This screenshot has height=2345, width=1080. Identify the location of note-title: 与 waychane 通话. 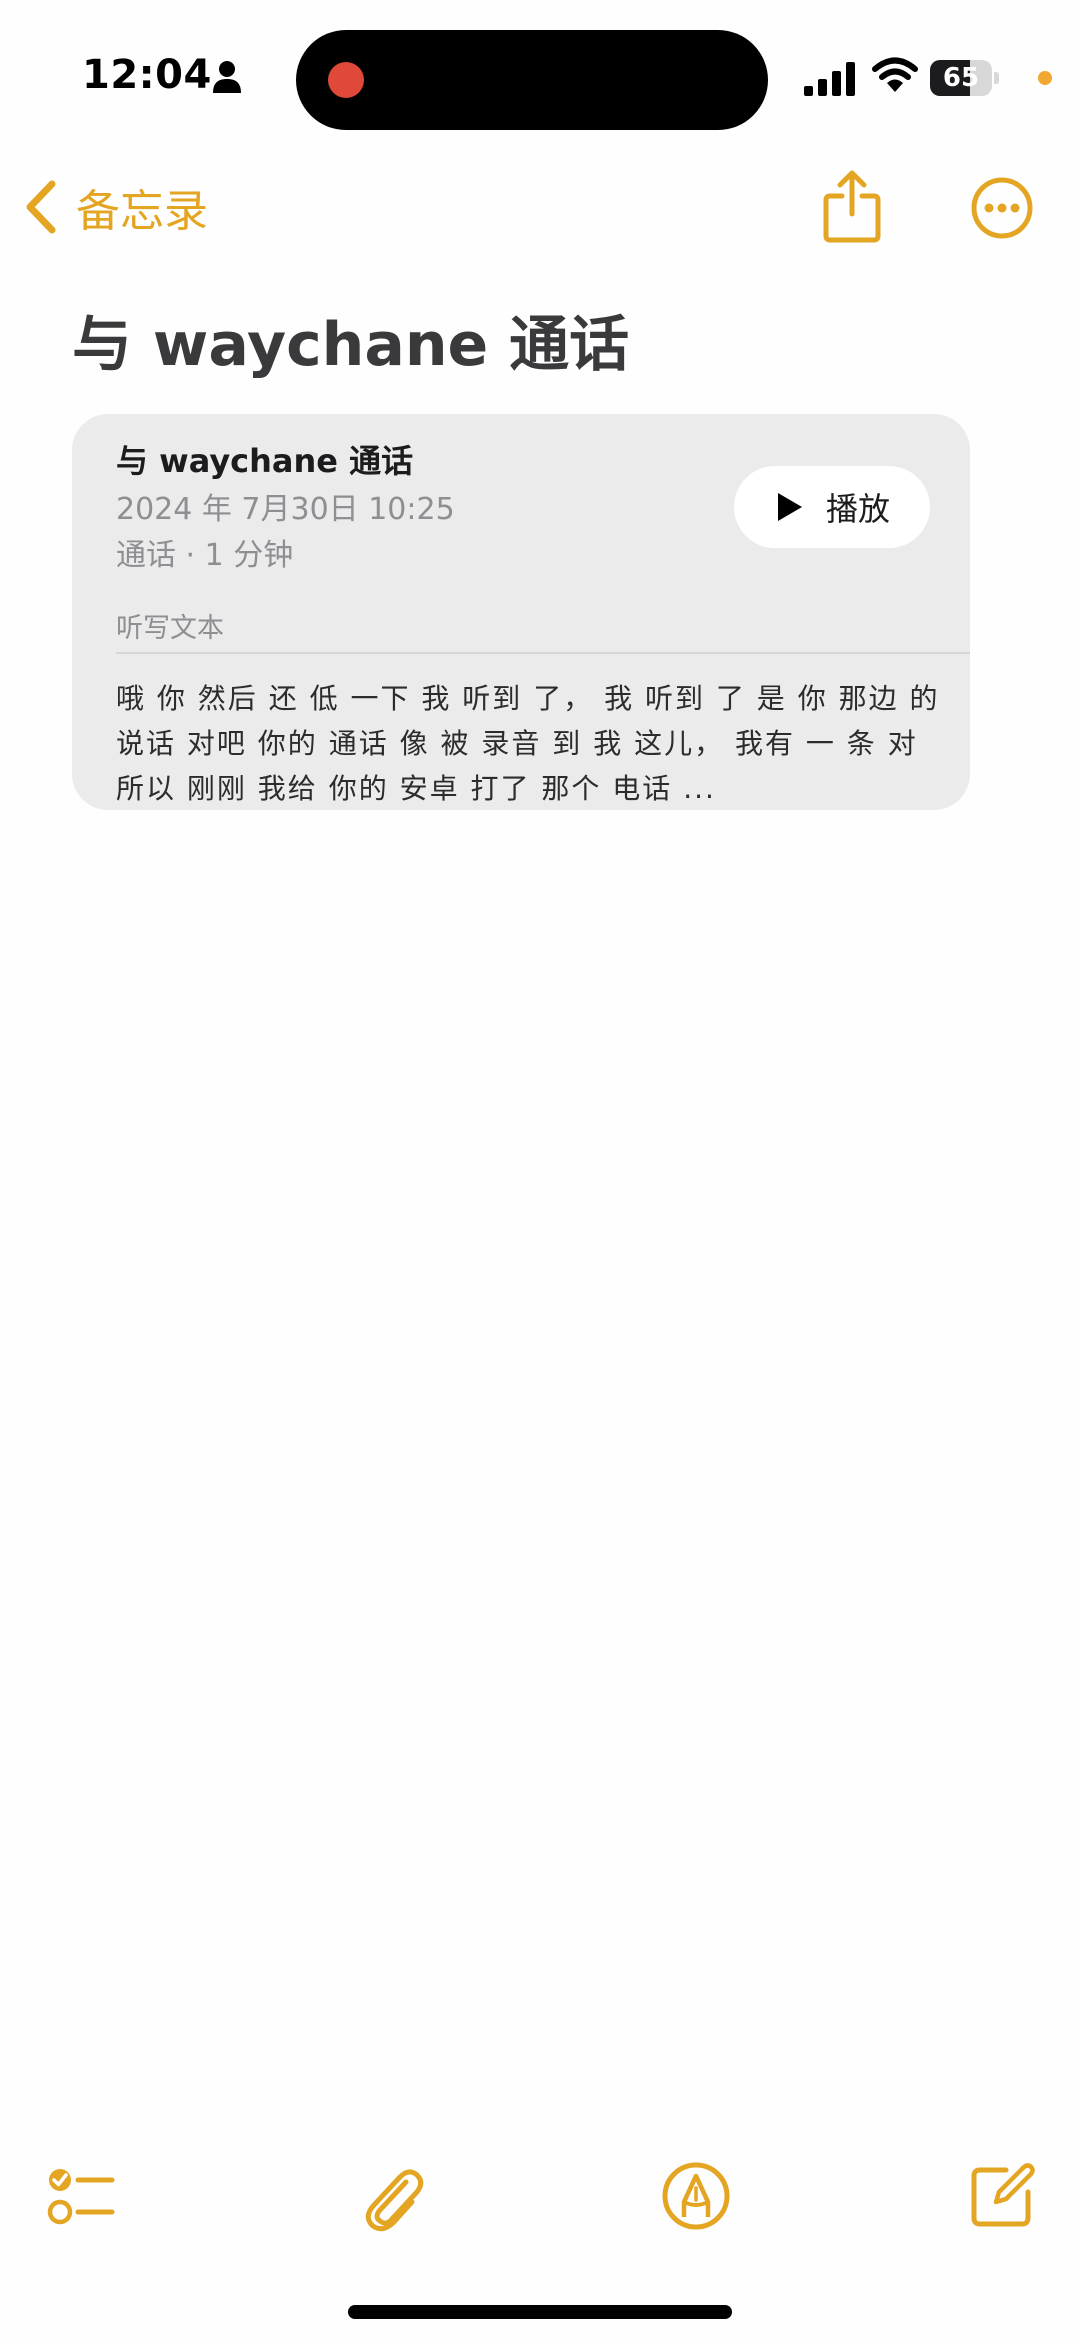
(350, 339).